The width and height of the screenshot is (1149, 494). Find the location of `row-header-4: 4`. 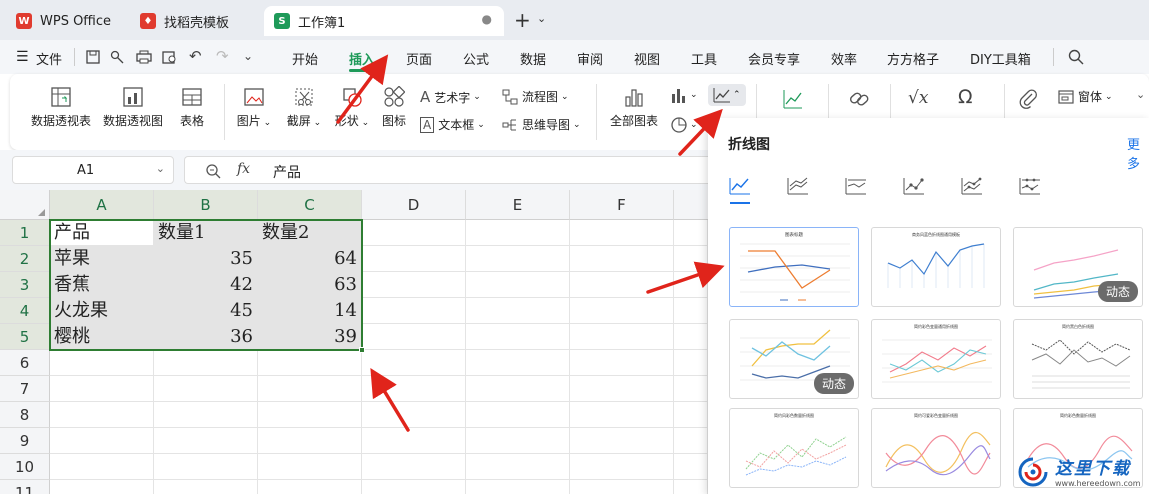

row-header-4: 4 is located at coordinates (25, 311).